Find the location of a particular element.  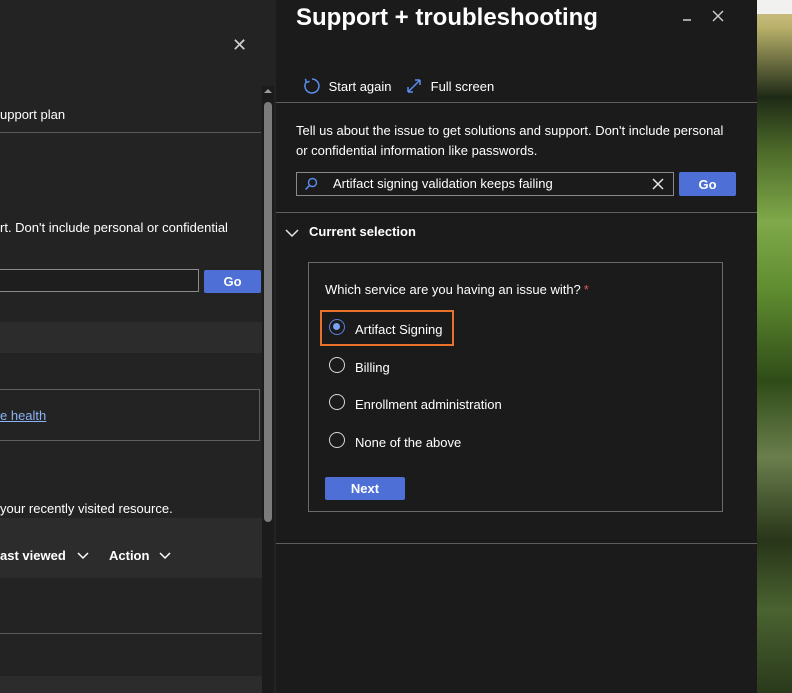

minimize-button is located at coordinates (689, 16).